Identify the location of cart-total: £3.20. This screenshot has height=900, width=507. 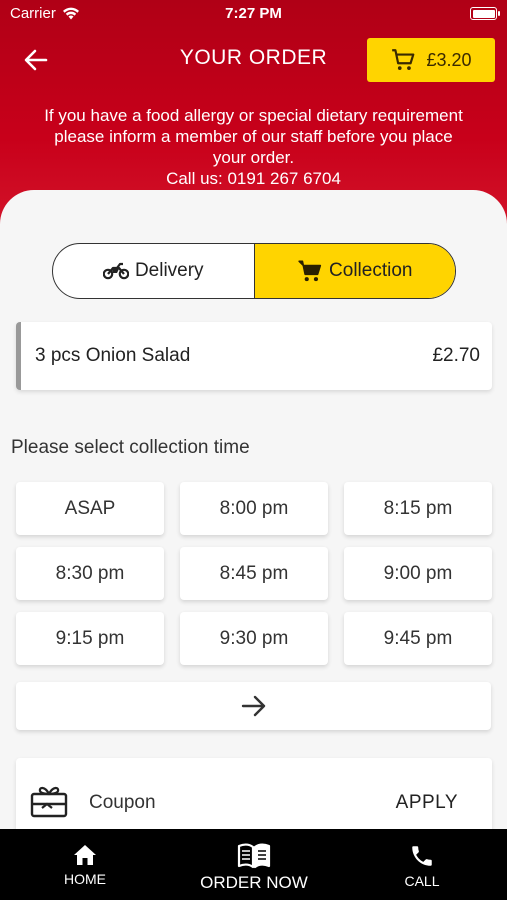
(449, 59).